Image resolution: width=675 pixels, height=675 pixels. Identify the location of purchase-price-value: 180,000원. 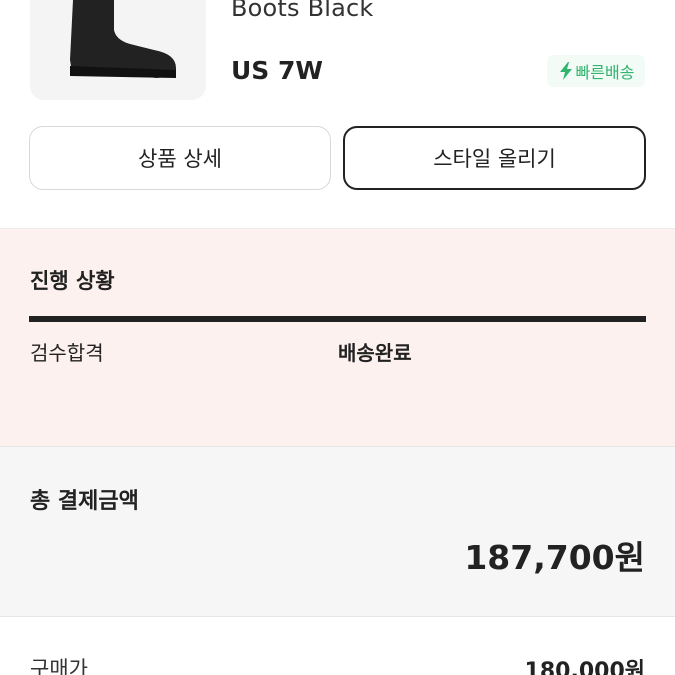
(584, 667).